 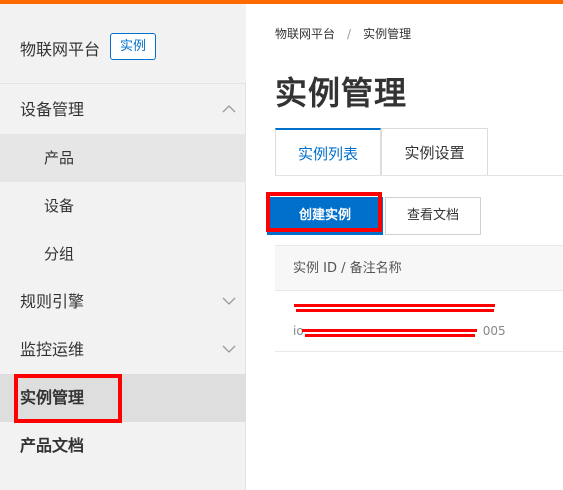 What do you see at coordinates (419, 175) in the screenshot?
I see `tab-divider` at bounding box center [419, 175].